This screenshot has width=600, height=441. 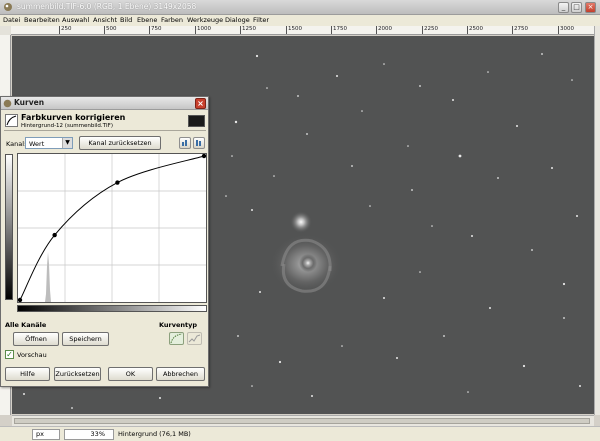 What do you see at coordinates (180, 374) in the screenshot?
I see `cancel-button: Abbrechen` at bounding box center [180, 374].